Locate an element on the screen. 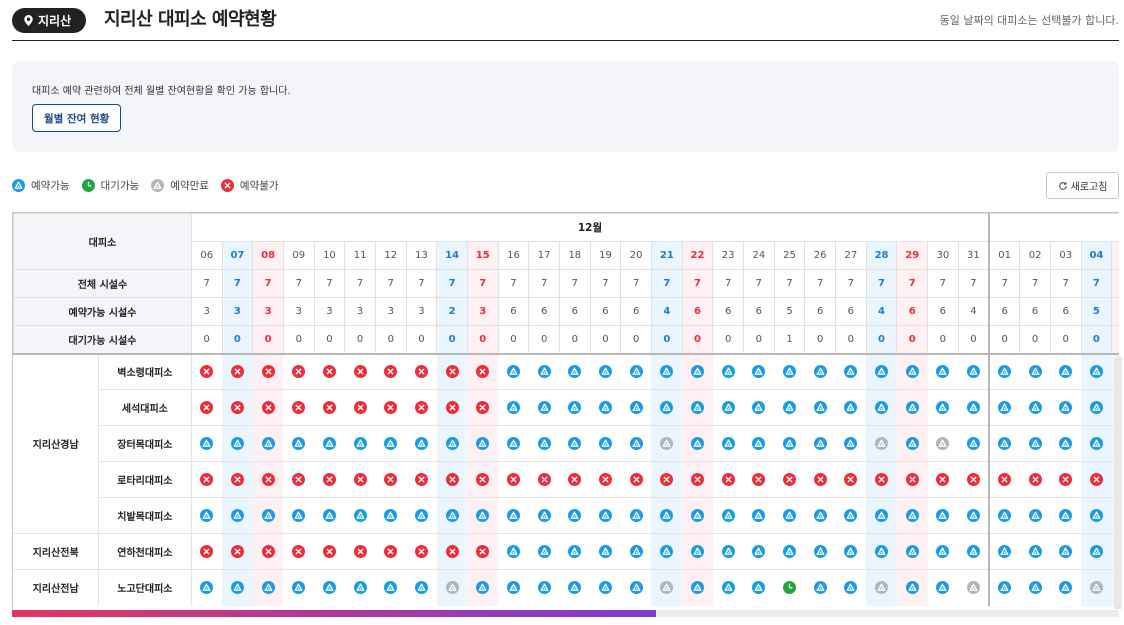 This screenshot has width=1124, height=625. day-header: 27 is located at coordinates (851, 255).